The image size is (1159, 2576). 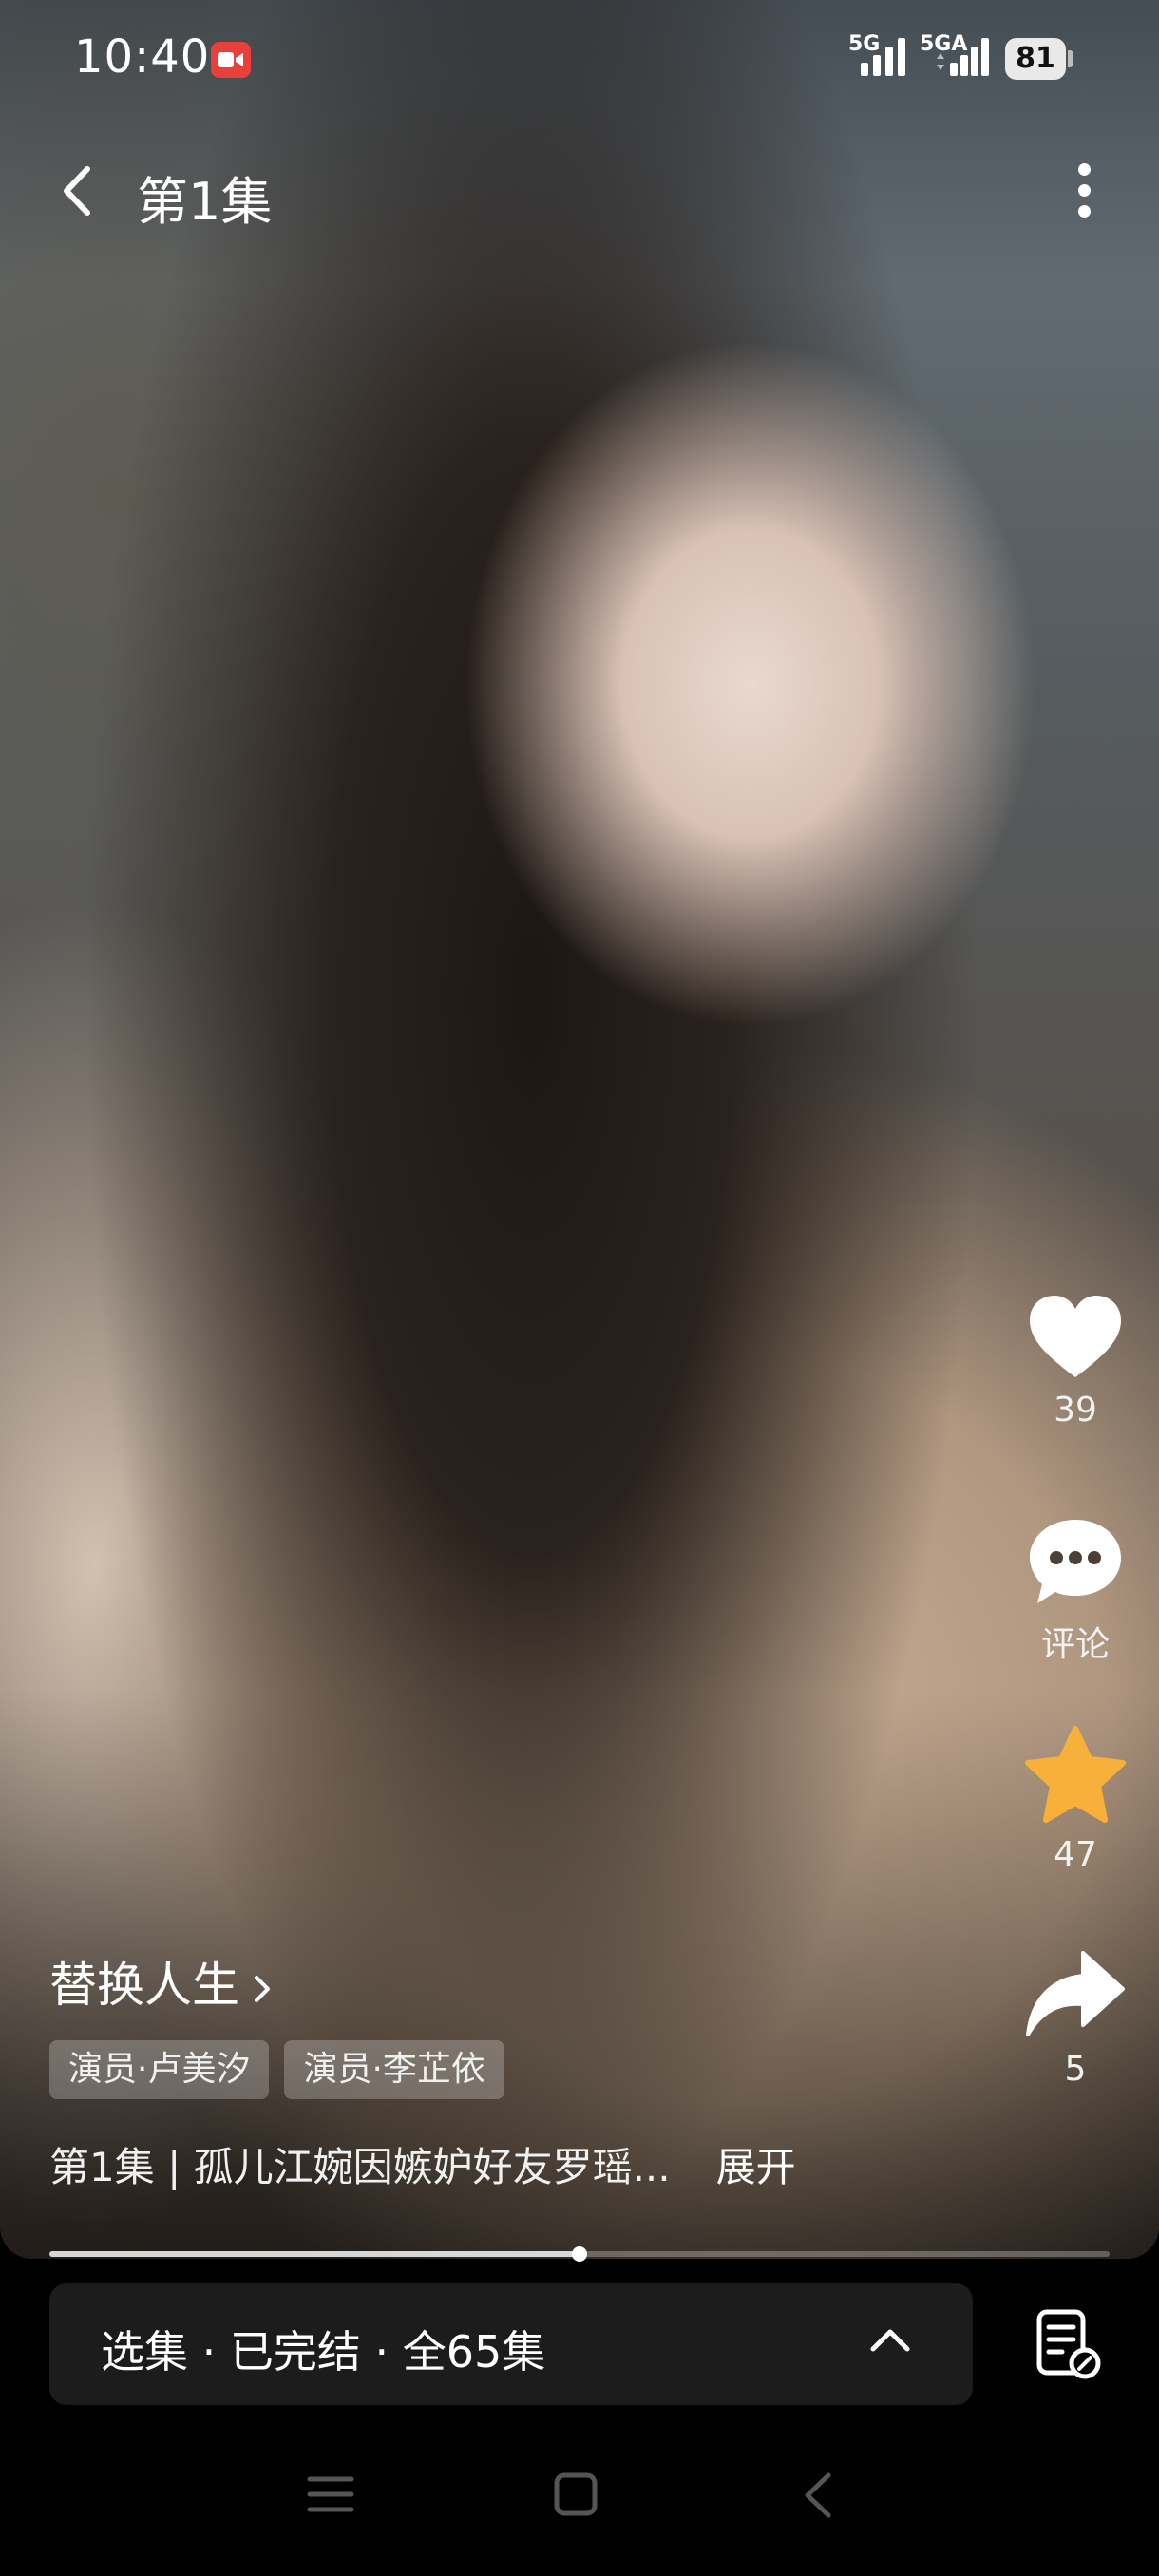 What do you see at coordinates (262, 1988) in the screenshot?
I see `chevron-right-icon` at bounding box center [262, 1988].